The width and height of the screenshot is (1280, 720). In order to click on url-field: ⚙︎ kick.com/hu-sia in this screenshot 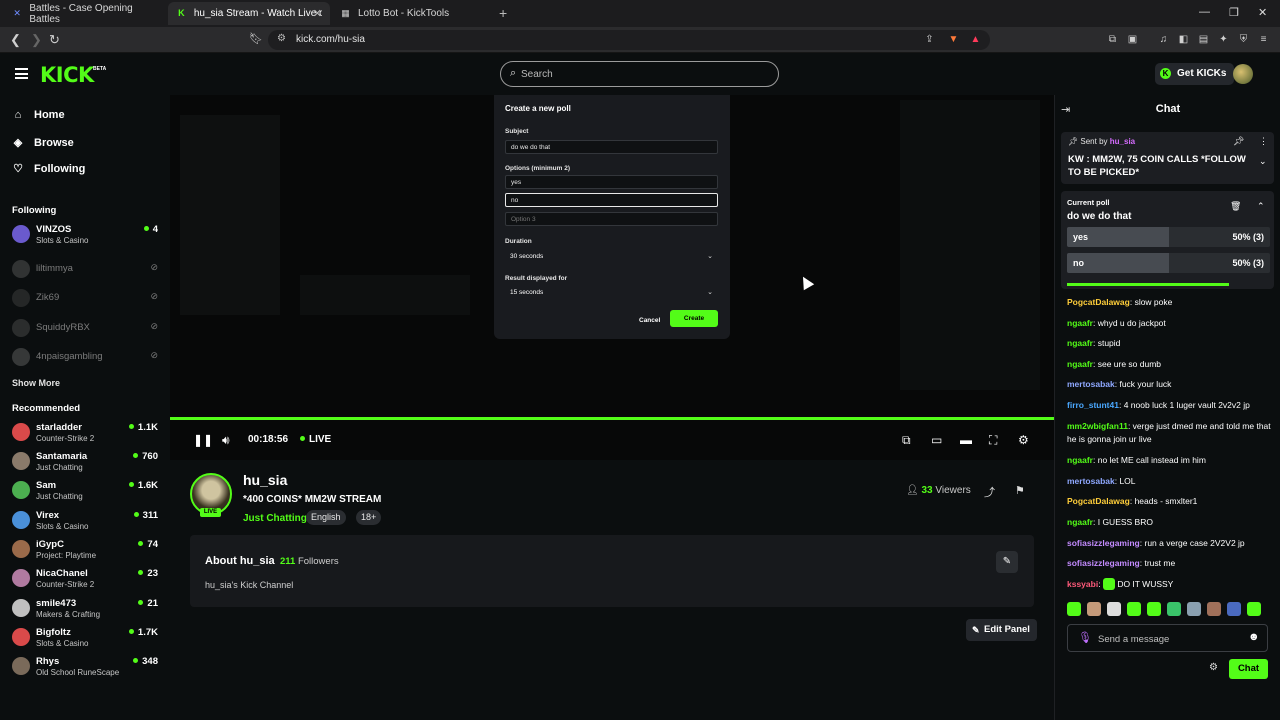, I will do `click(629, 40)`.